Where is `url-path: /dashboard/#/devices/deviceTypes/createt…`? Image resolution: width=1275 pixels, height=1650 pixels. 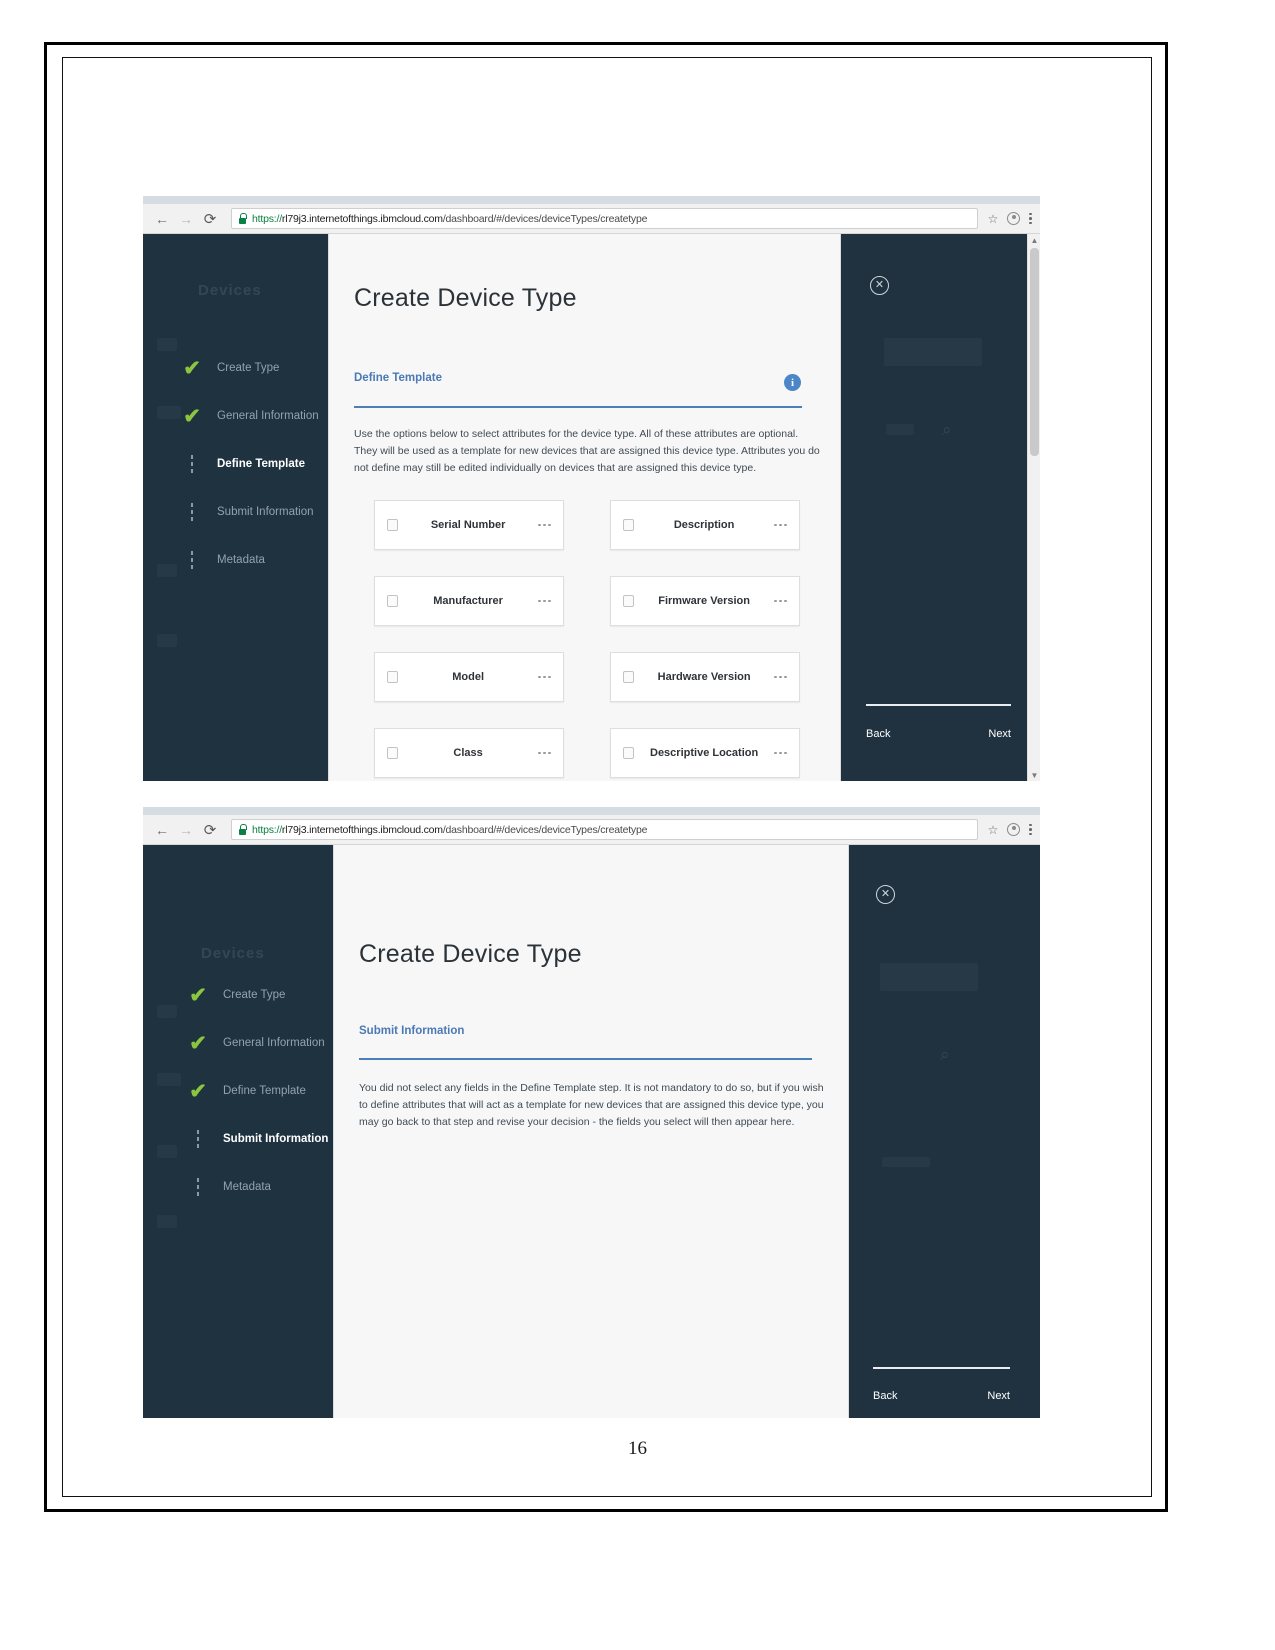 url-path: /dashboard/#/devices/deviceTypes/createt… is located at coordinates (545, 829).